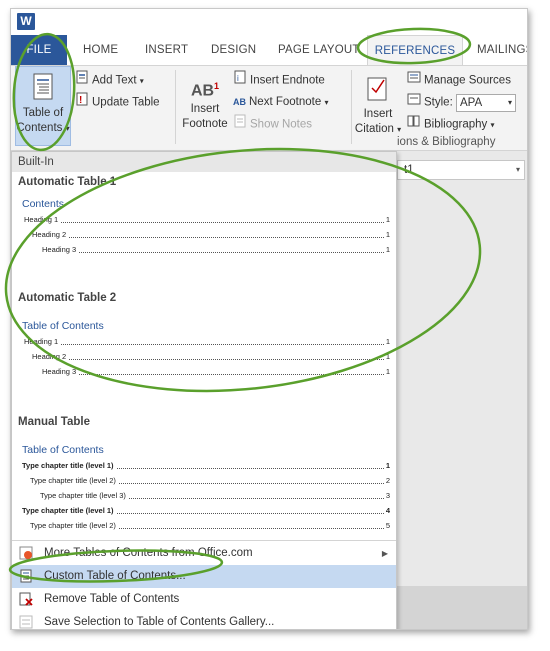  What do you see at coordinates (43, 106) in the screenshot?
I see `table-of-contents-button: Table of Contents ▾` at bounding box center [43, 106].